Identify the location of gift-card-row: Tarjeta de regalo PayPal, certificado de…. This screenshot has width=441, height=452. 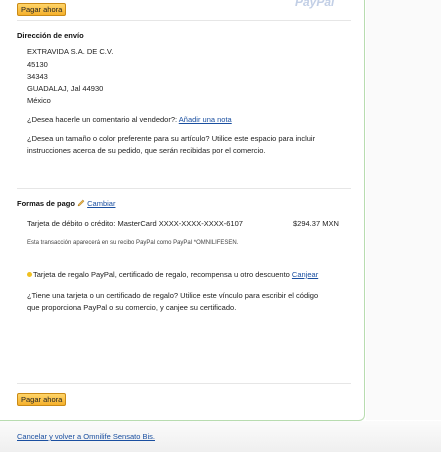
(172, 275).